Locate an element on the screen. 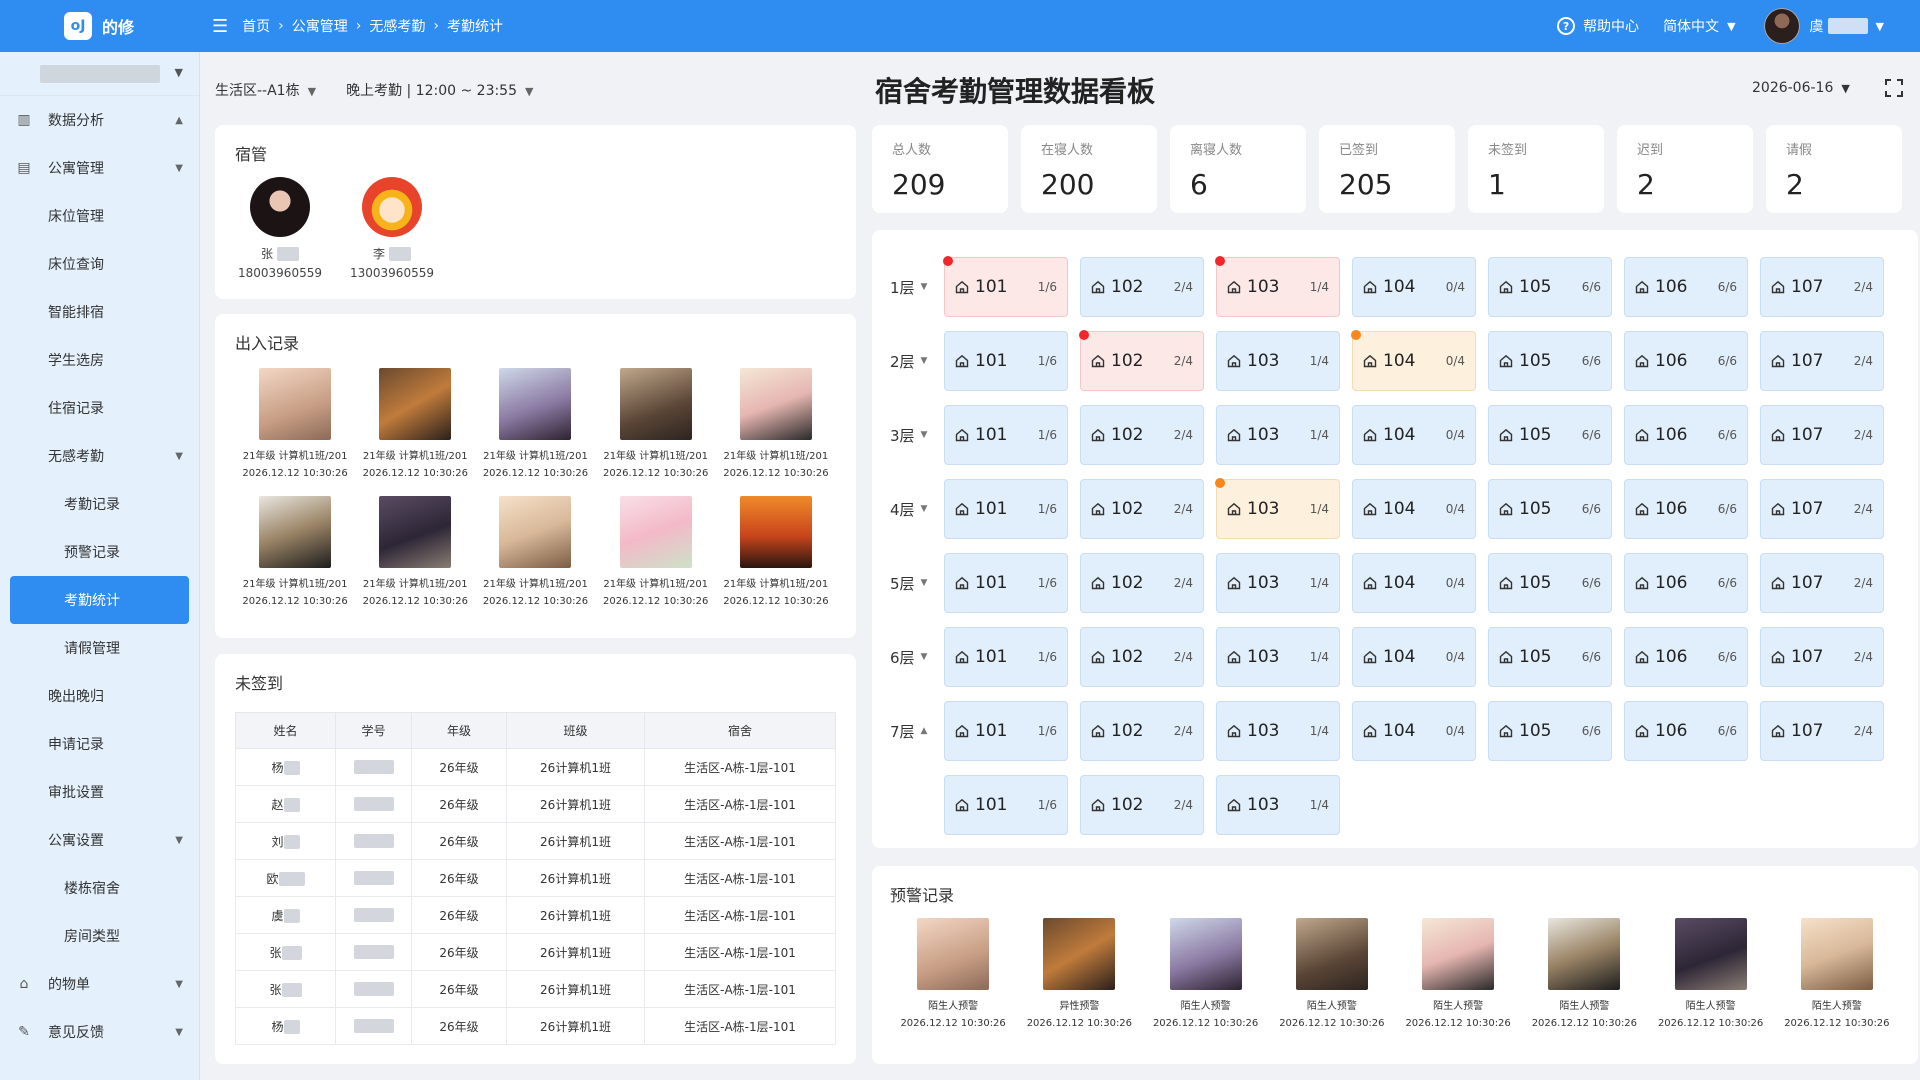  sidebar-item-apartment-settings: 公寓设置 ▼ is located at coordinates (99, 840).